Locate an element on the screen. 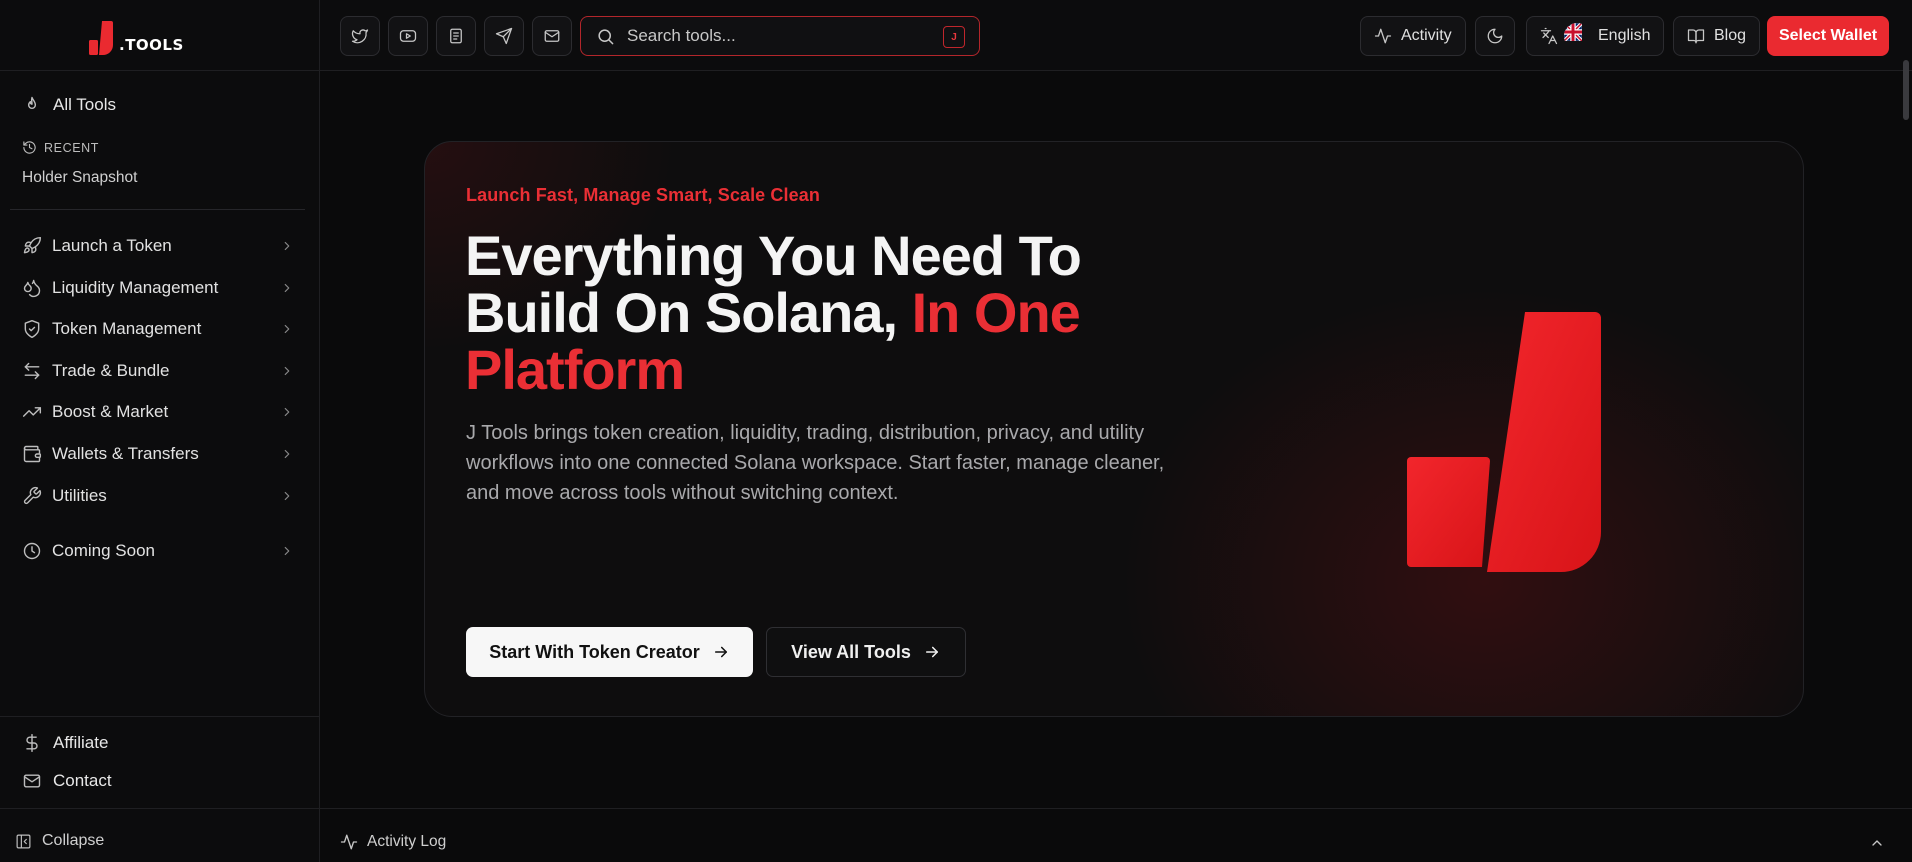  sidebar-item-wallets-transfers: Wallets & Transfers is located at coordinates (158, 454).